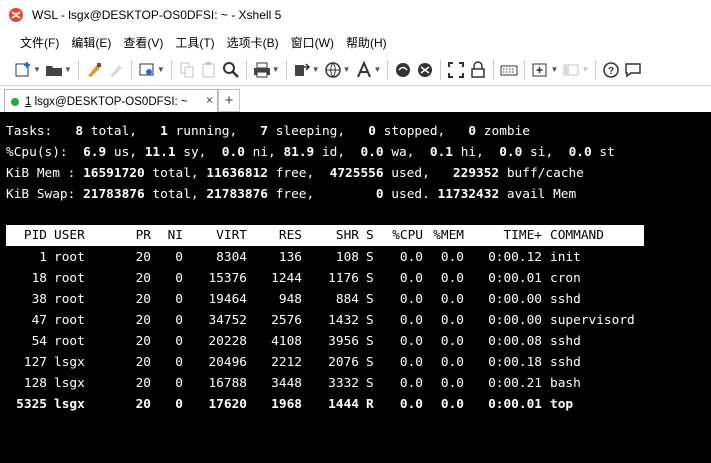 The height and width of the screenshot is (463, 711). I want to click on chat-icon, so click(633, 69).